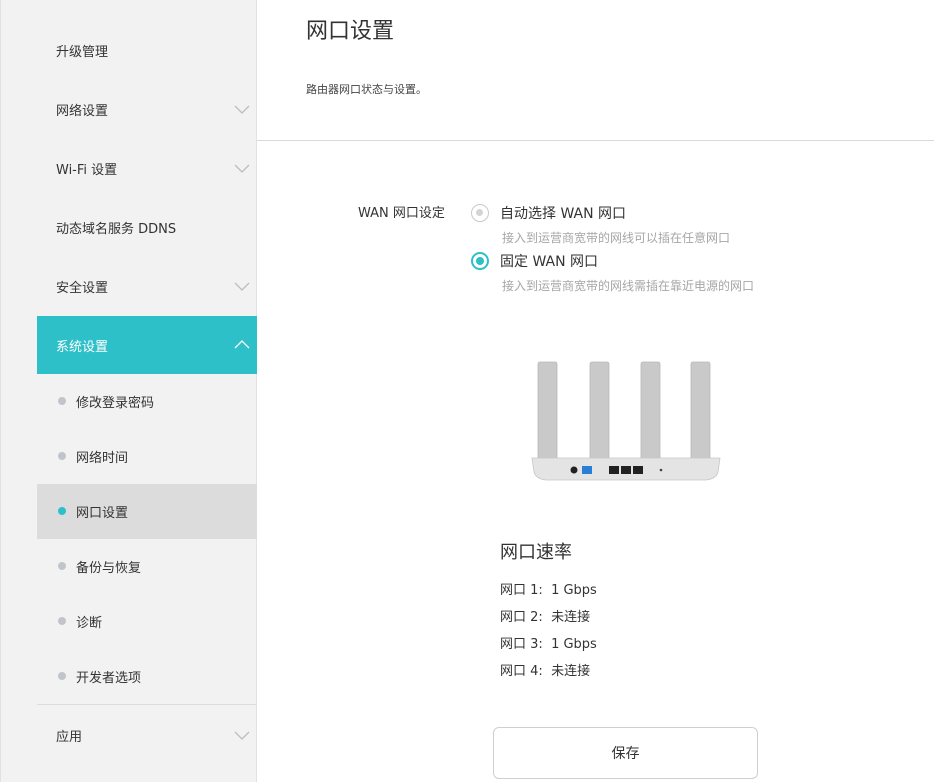 The height and width of the screenshot is (782, 934). What do you see at coordinates (626, 421) in the screenshot?
I see `router-illustration` at bounding box center [626, 421].